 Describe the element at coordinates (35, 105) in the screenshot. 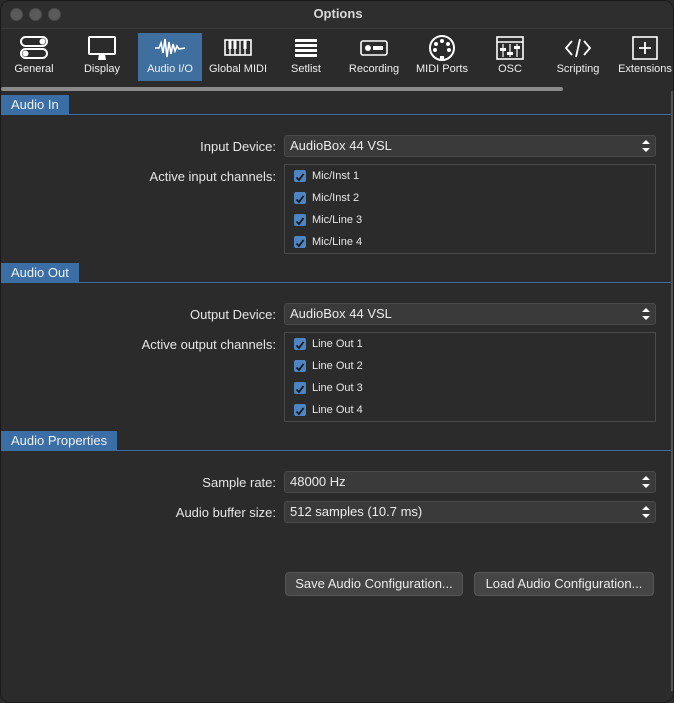

I see `section-header-audio-in: Audio In` at that location.